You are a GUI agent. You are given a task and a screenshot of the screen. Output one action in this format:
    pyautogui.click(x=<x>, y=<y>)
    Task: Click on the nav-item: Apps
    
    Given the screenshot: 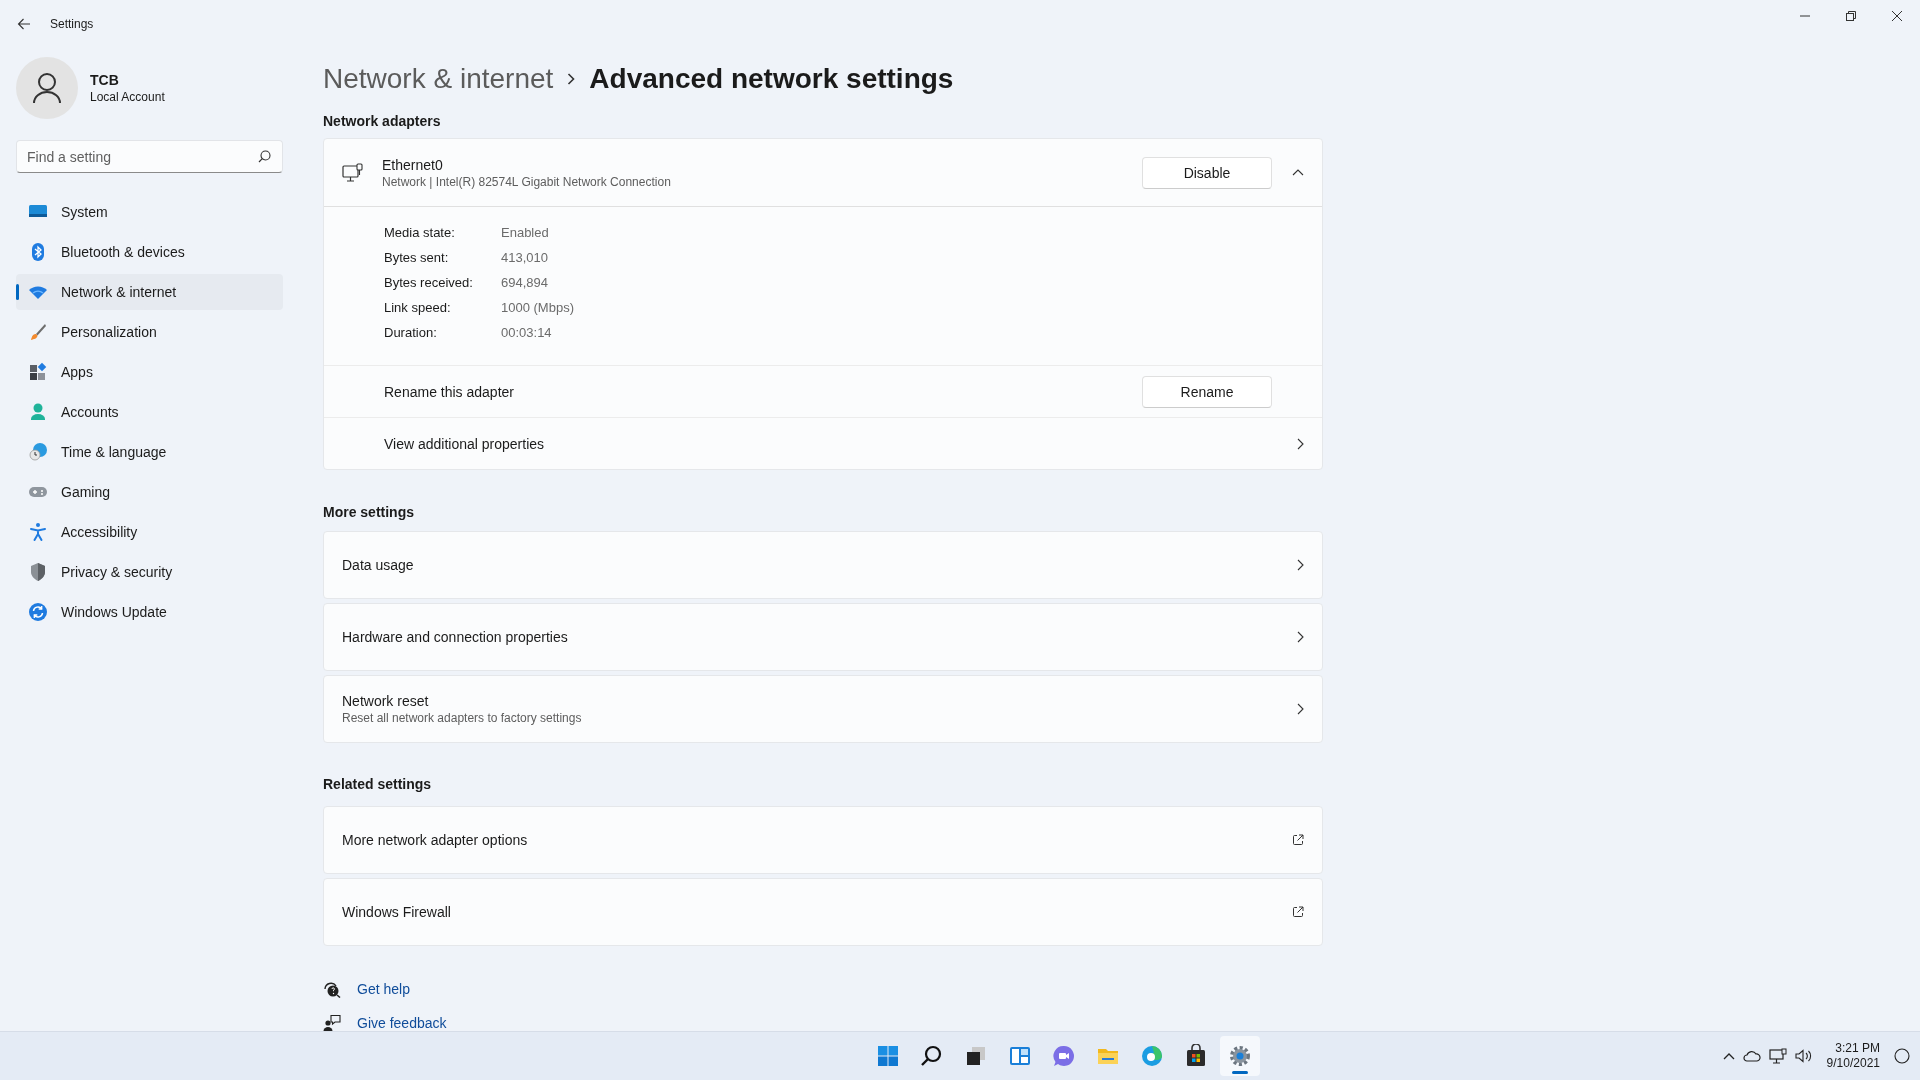 What is the action you would take?
    pyautogui.click(x=149, y=372)
    